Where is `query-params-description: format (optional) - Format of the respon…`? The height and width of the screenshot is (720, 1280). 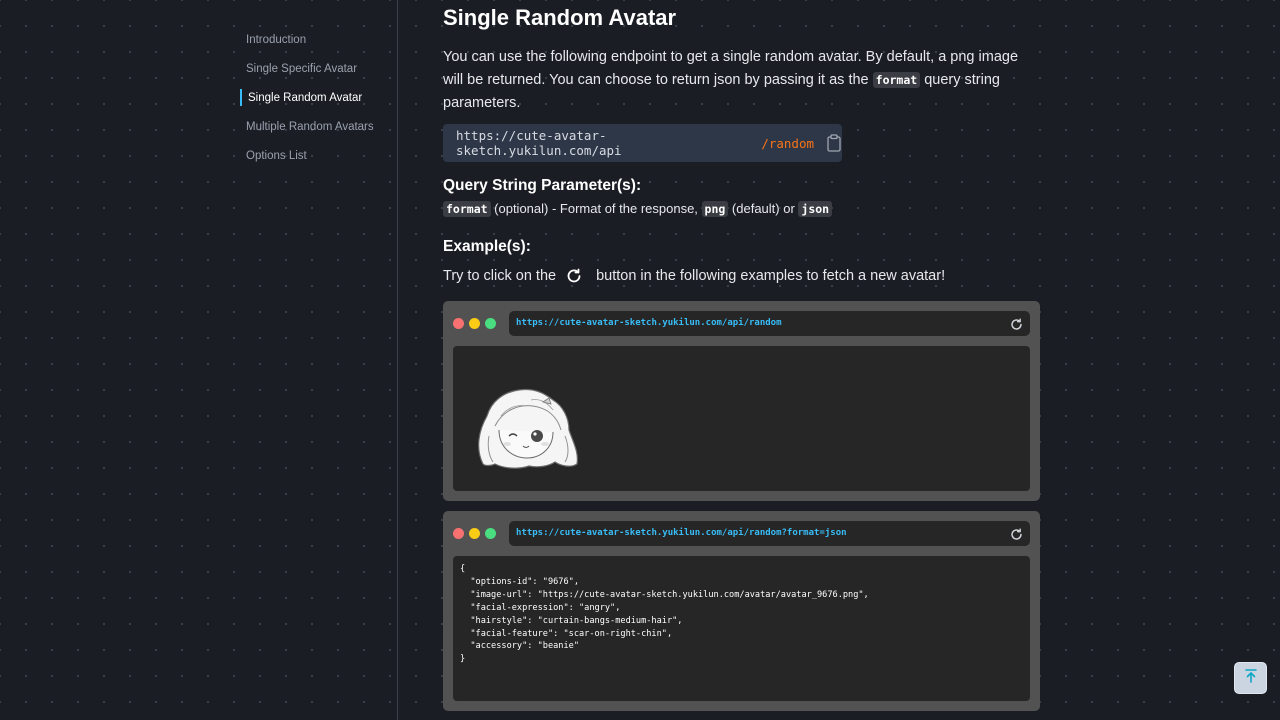 query-params-description: format (optional) - Format of the respon… is located at coordinates (638, 209).